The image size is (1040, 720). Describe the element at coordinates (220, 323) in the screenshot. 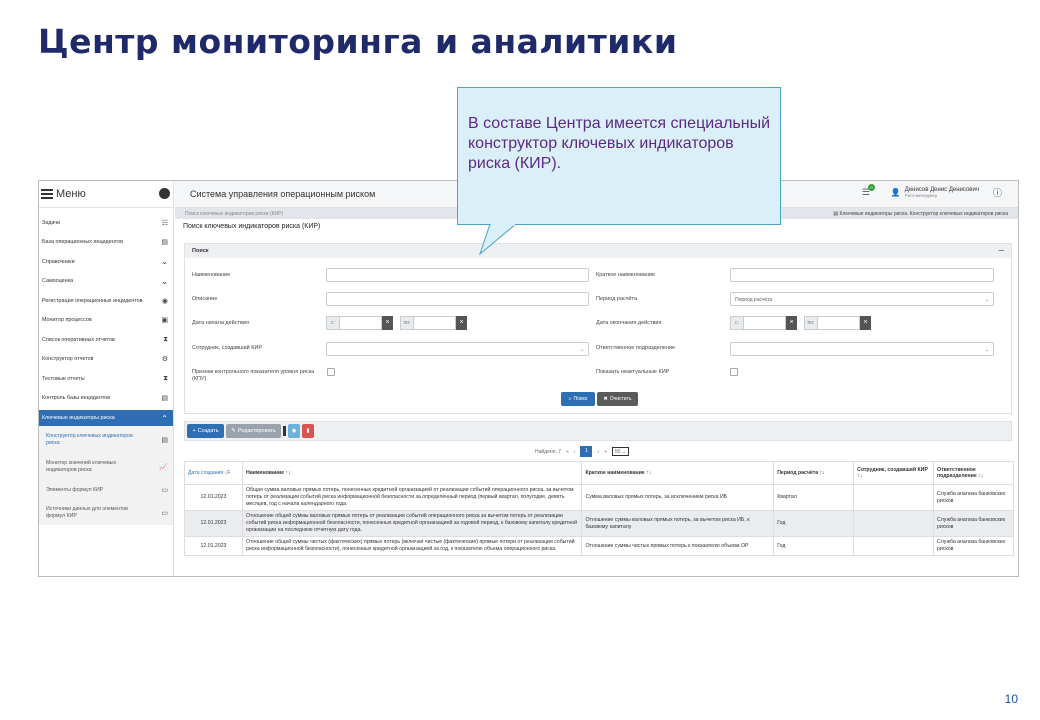

I see `start-date-label: Дата начала действия` at that location.